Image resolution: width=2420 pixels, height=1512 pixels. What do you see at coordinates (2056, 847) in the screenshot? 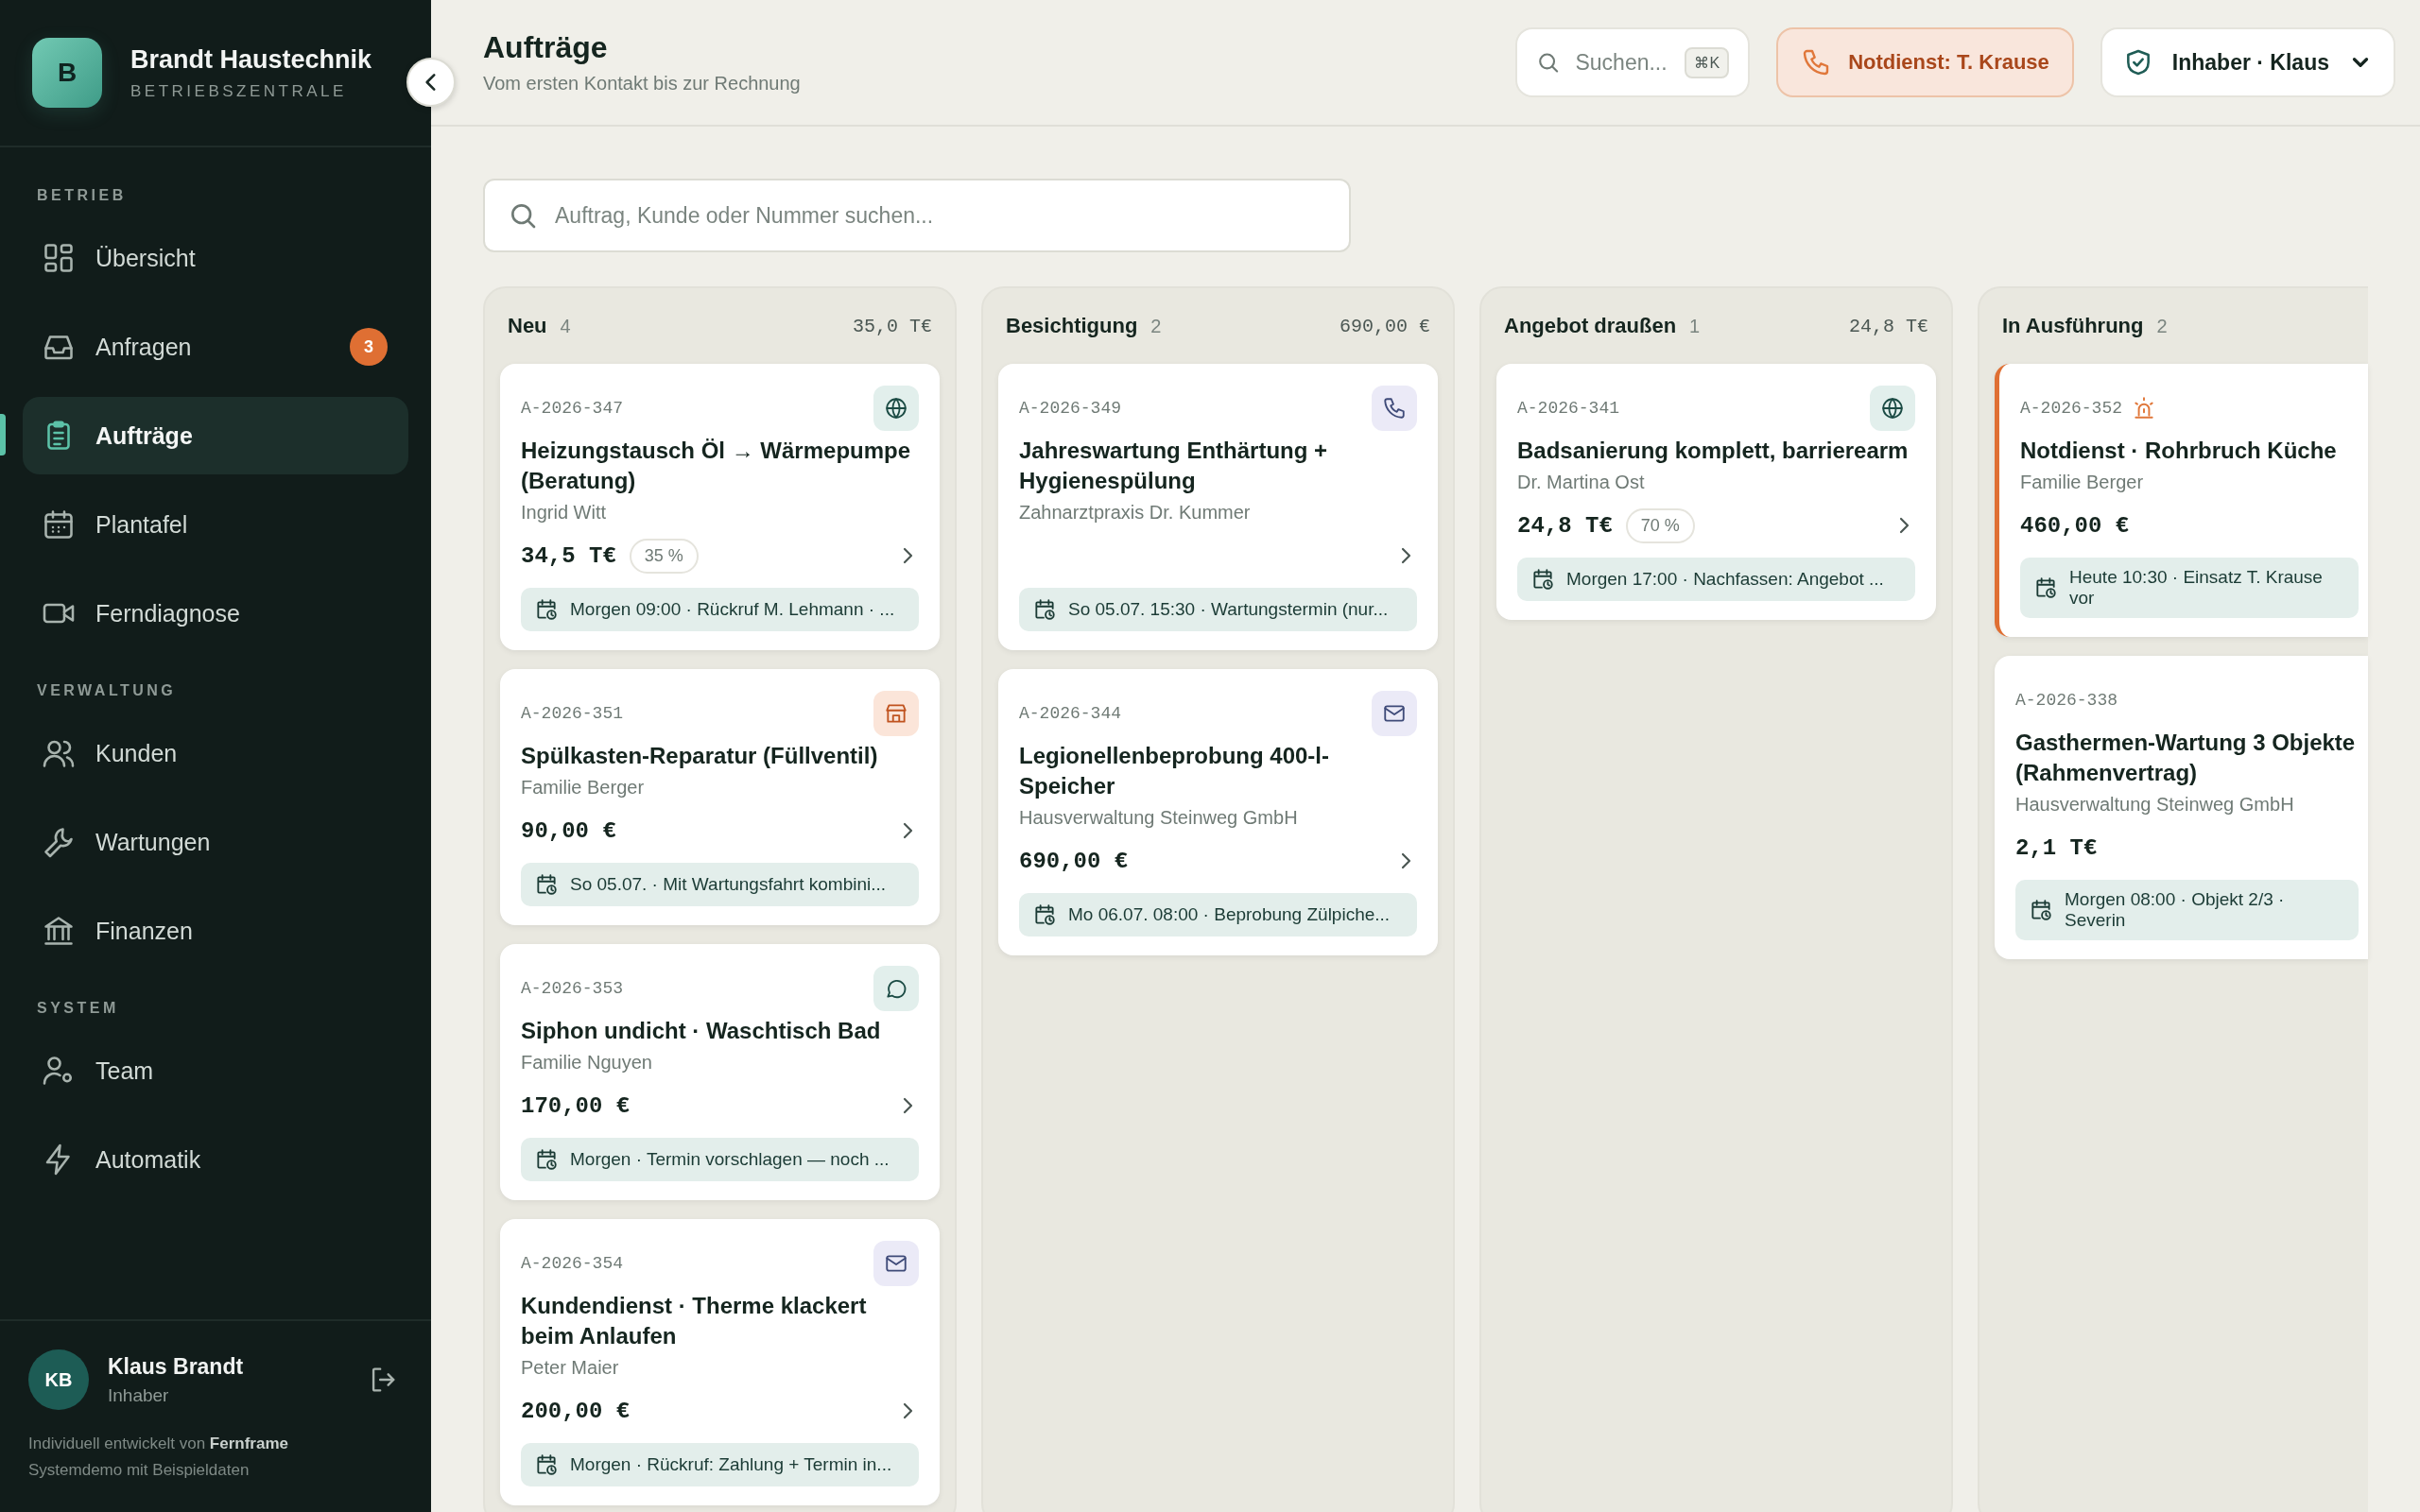
I see `order-amount: 2,1 T€` at bounding box center [2056, 847].